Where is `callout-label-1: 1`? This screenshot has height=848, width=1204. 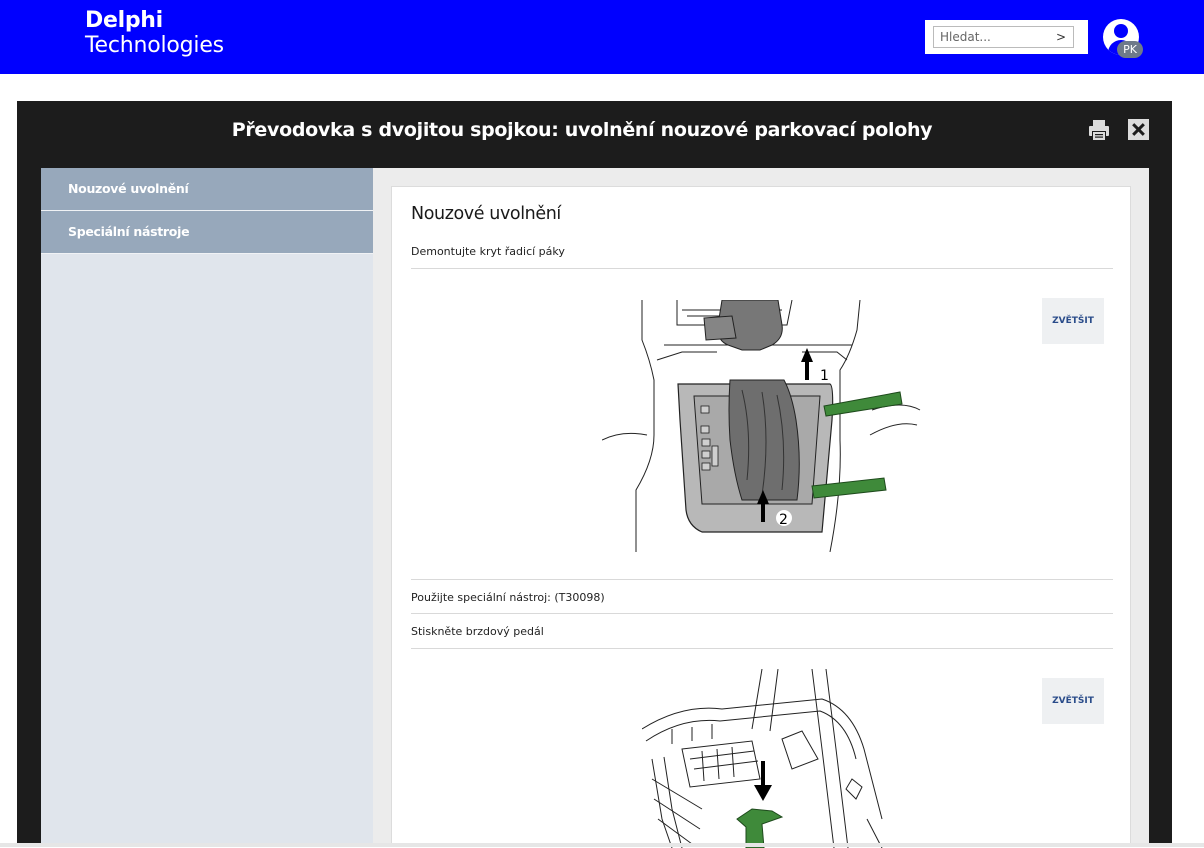
callout-label-1: 1 is located at coordinates (824, 376).